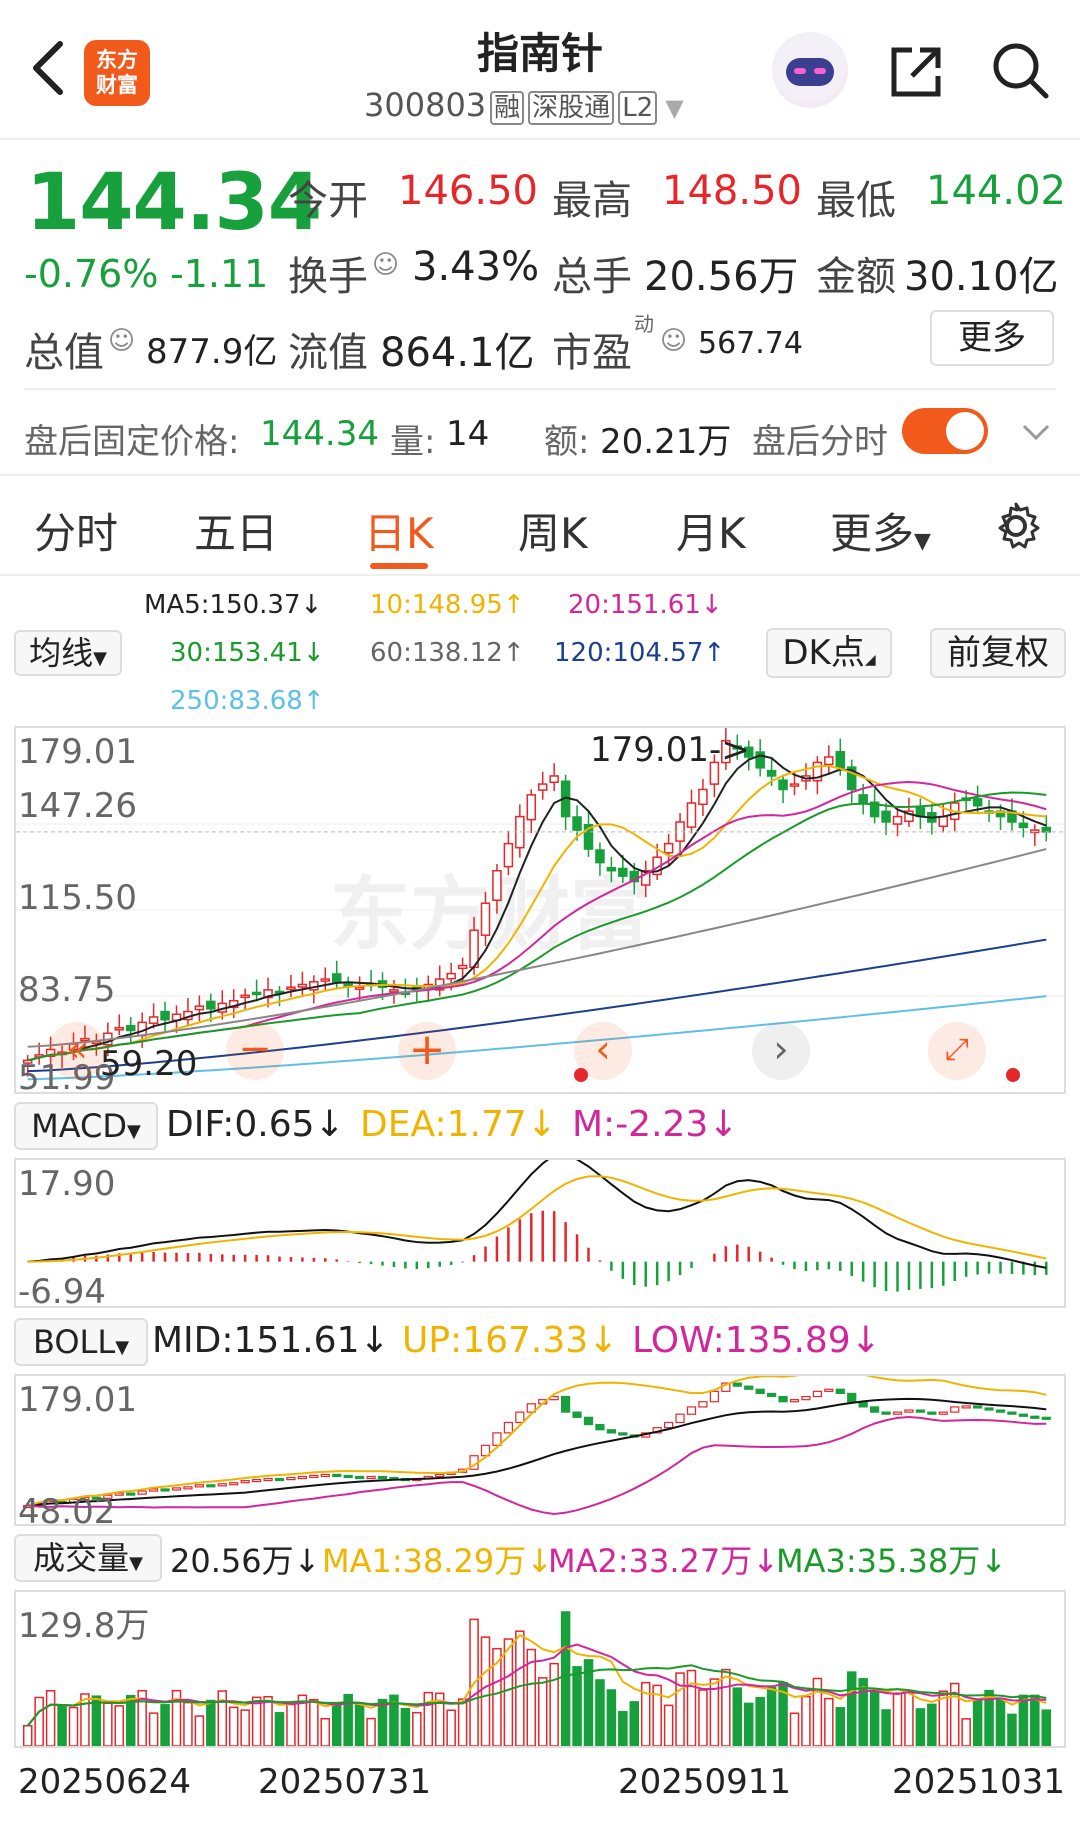  I want to click on kline-y-label: 115.50, so click(77, 898).